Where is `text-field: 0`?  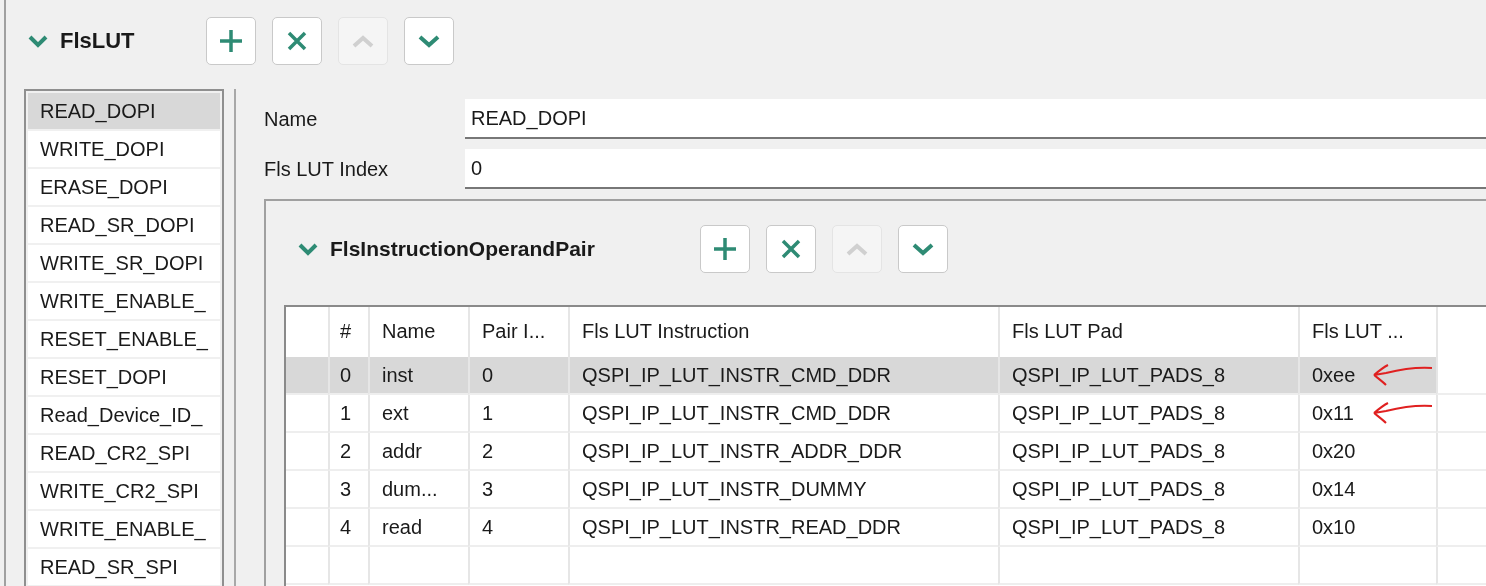
text-field: 0 is located at coordinates (975, 169).